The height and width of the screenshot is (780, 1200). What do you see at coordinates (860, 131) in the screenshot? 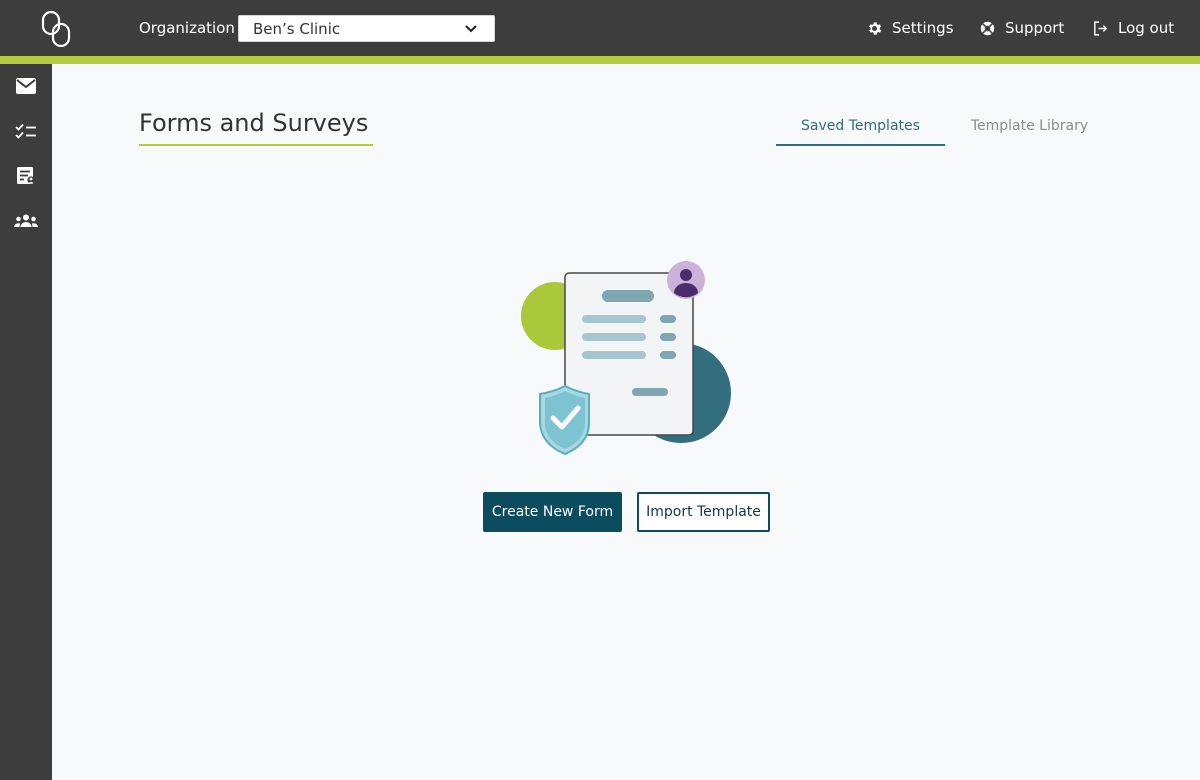
I see `tab-saved-templates: Saved Templates` at bounding box center [860, 131].